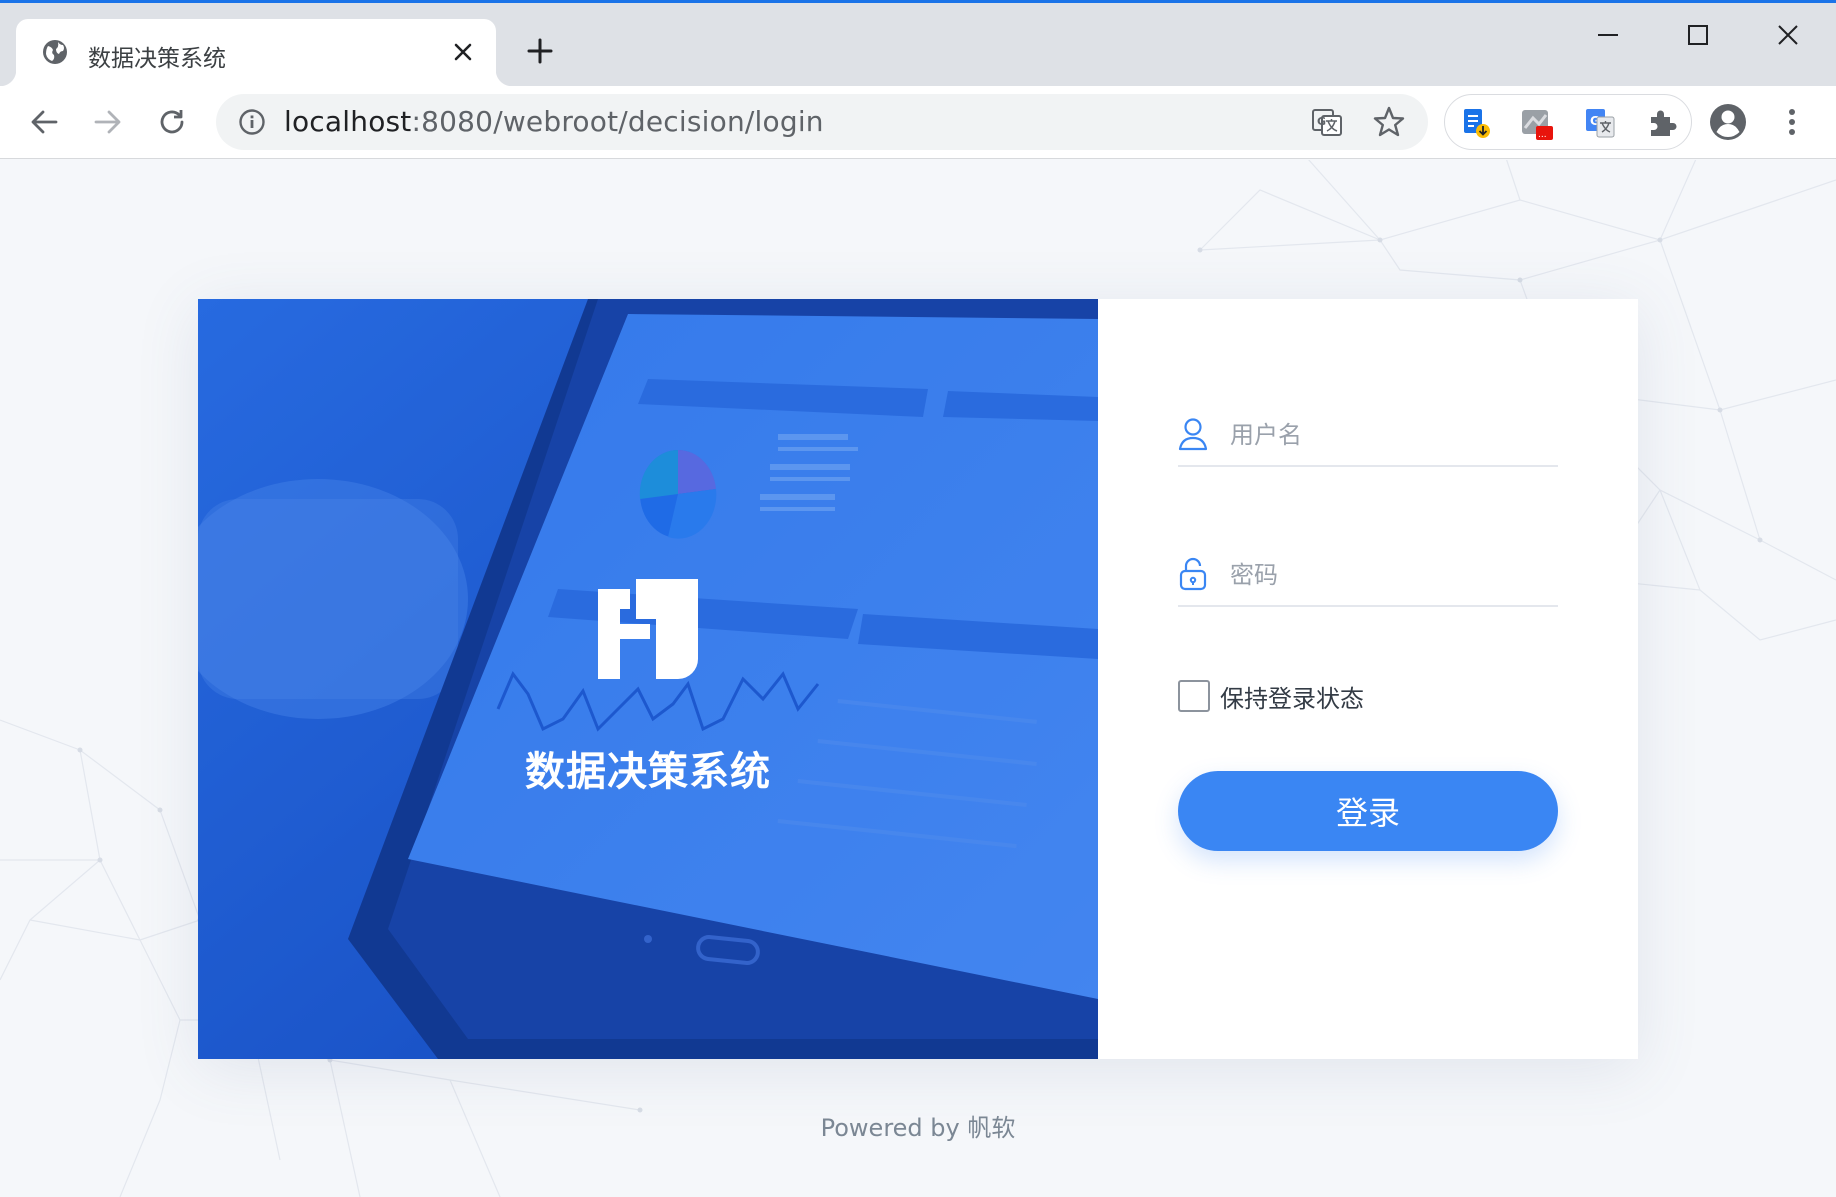  What do you see at coordinates (648, 629) in the screenshot?
I see `fanruan-logo` at bounding box center [648, 629].